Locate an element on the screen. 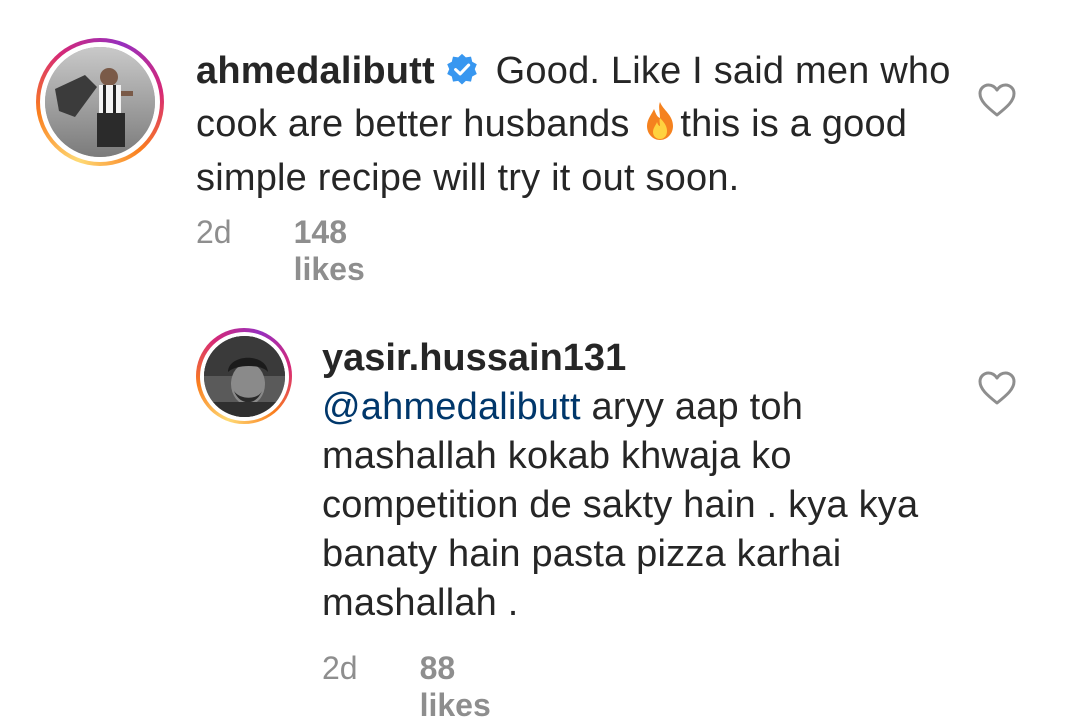  username: ahmedalibutt is located at coordinates (315, 71).